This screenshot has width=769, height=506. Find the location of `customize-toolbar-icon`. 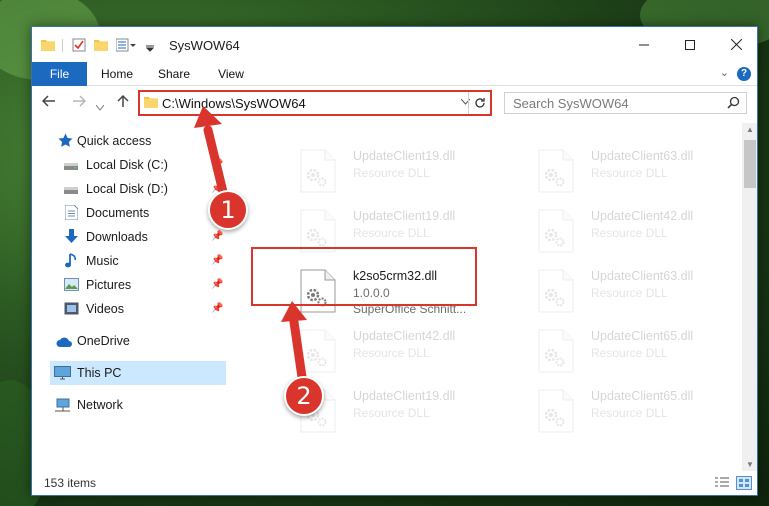

customize-toolbar-icon is located at coordinates (126, 46).